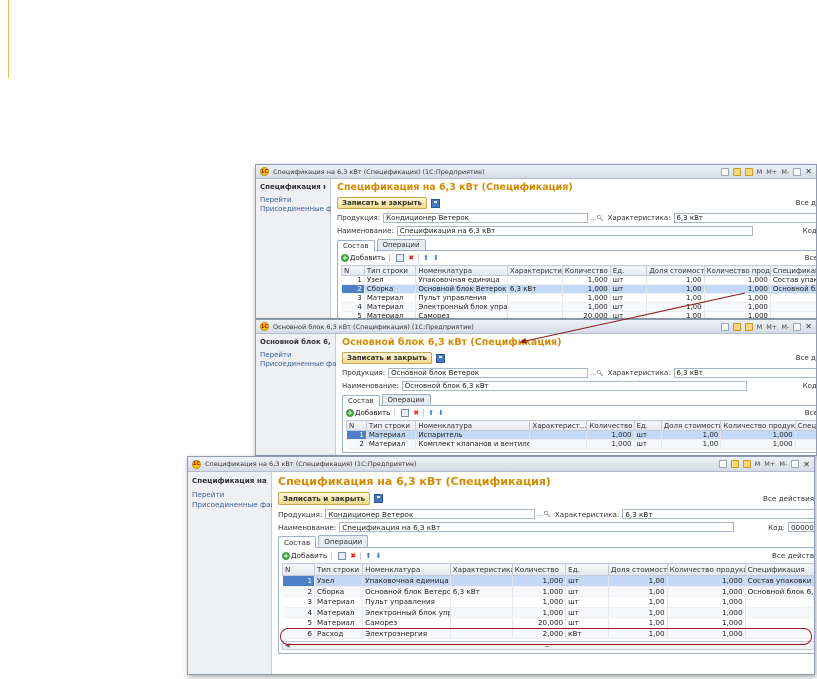  I want to click on column-header: Характеристика, so click(481, 569).